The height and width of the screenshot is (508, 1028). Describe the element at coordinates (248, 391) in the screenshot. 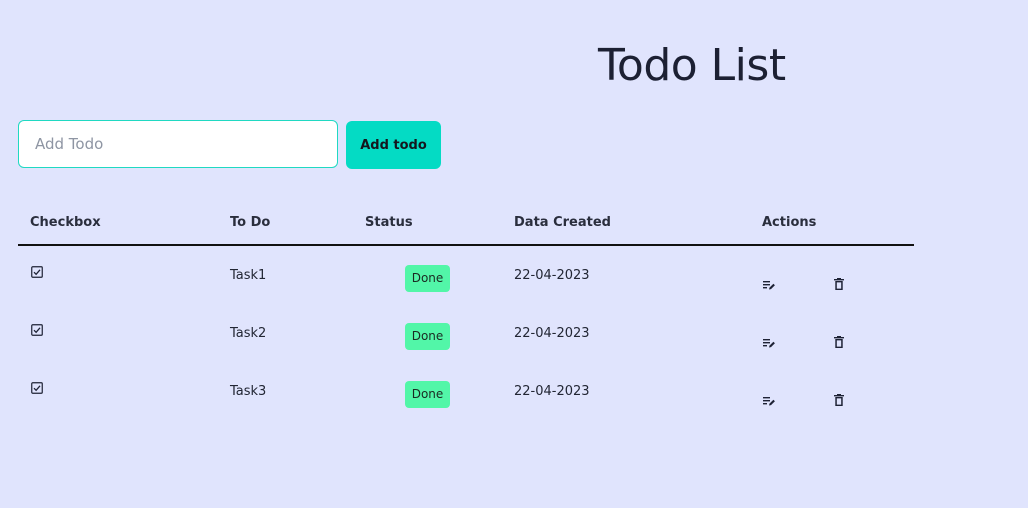

I see `todo-text: Task3` at that location.